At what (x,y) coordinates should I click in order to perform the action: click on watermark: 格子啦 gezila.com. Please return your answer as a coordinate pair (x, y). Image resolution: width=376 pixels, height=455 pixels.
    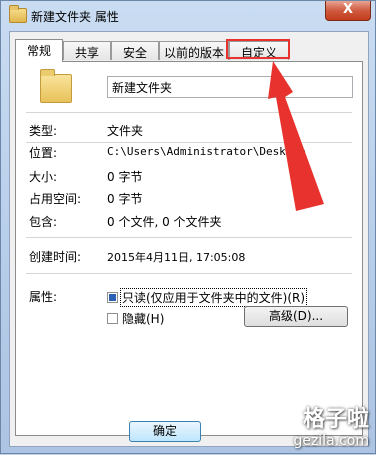
    Looking at the image, I should click on (331, 428).